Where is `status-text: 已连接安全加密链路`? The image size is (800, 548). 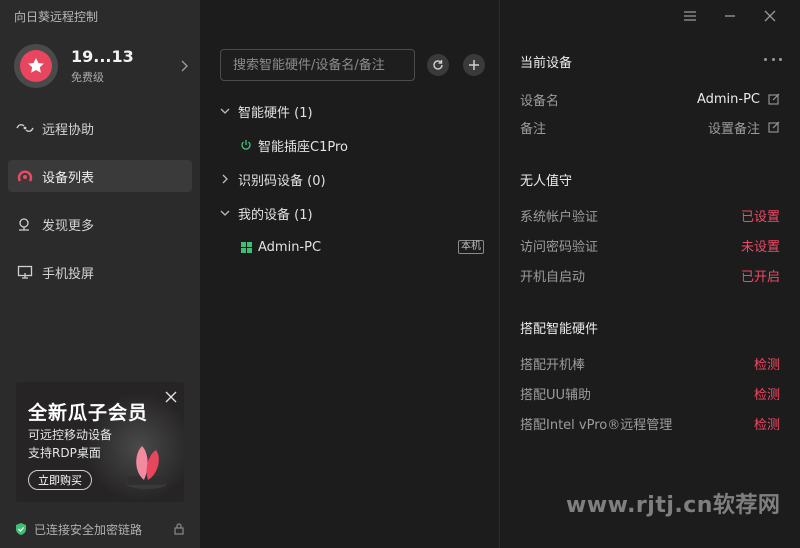
status-text: 已连接安全加密链路 is located at coordinates (88, 529).